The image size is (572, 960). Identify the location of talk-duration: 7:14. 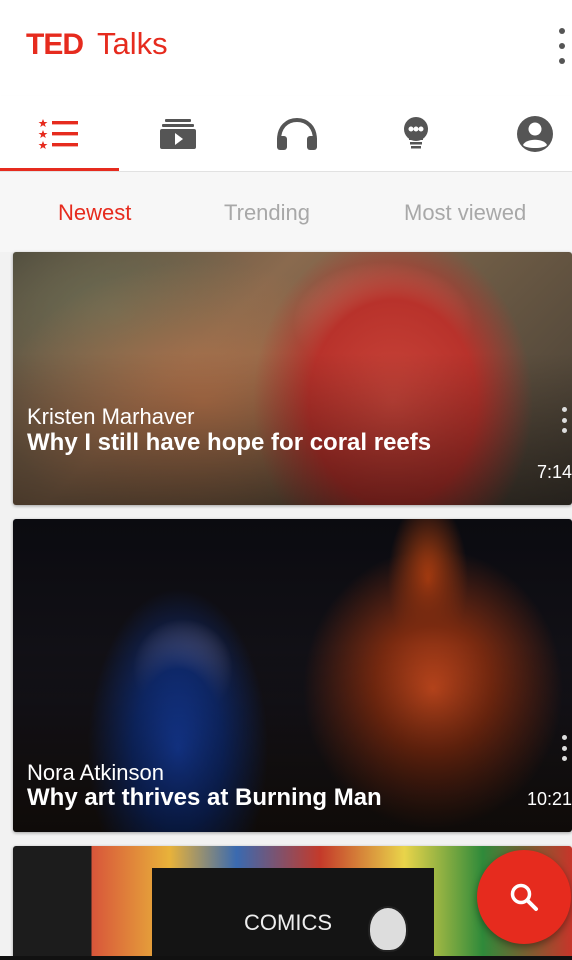
(554, 472).